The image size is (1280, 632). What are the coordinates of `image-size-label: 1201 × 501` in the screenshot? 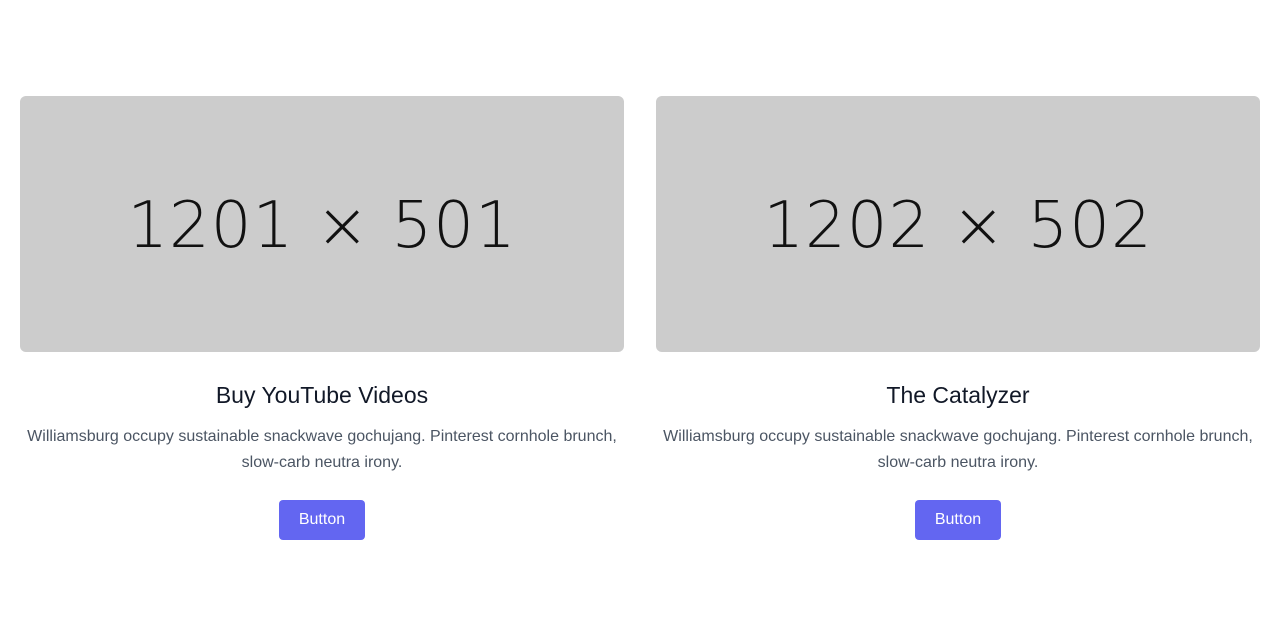 It's located at (322, 226).